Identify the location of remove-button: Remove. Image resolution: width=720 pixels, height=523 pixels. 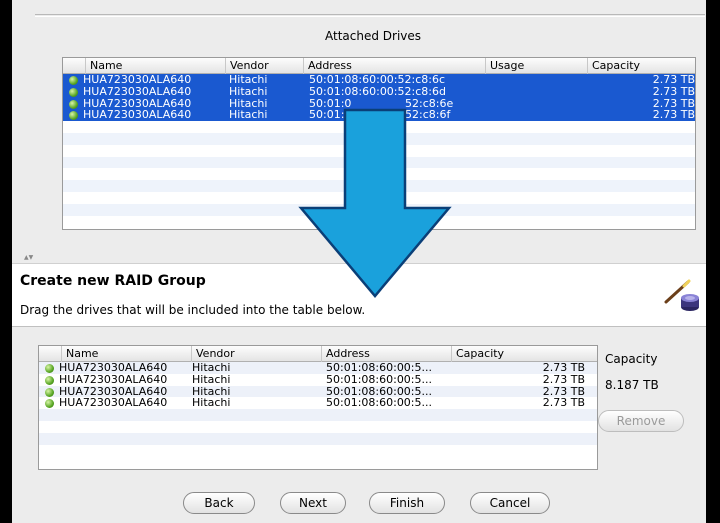
(641, 421).